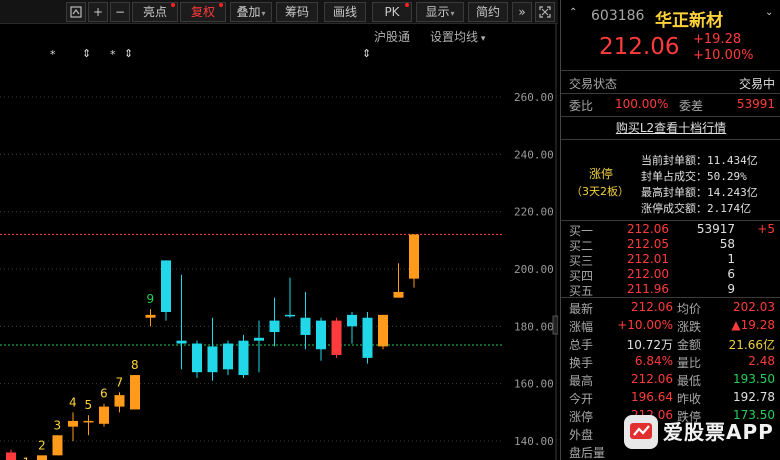  Describe the element at coordinates (670, 380) in the screenshot. I see `quote-row: 最高 212.06 最低 193.50` at that location.